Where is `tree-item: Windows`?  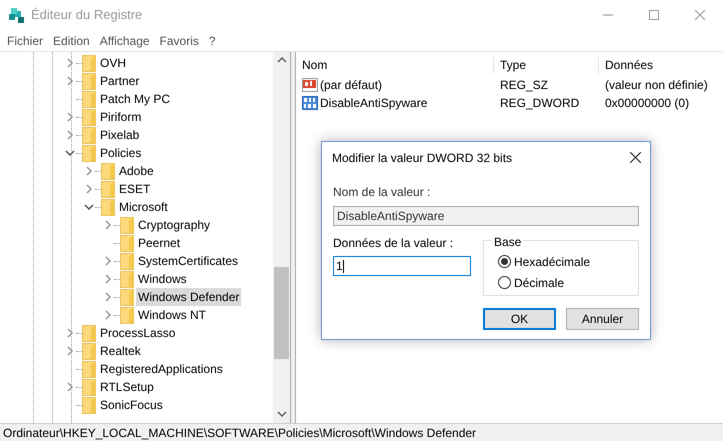
tree-item: Windows is located at coordinates (162, 279).